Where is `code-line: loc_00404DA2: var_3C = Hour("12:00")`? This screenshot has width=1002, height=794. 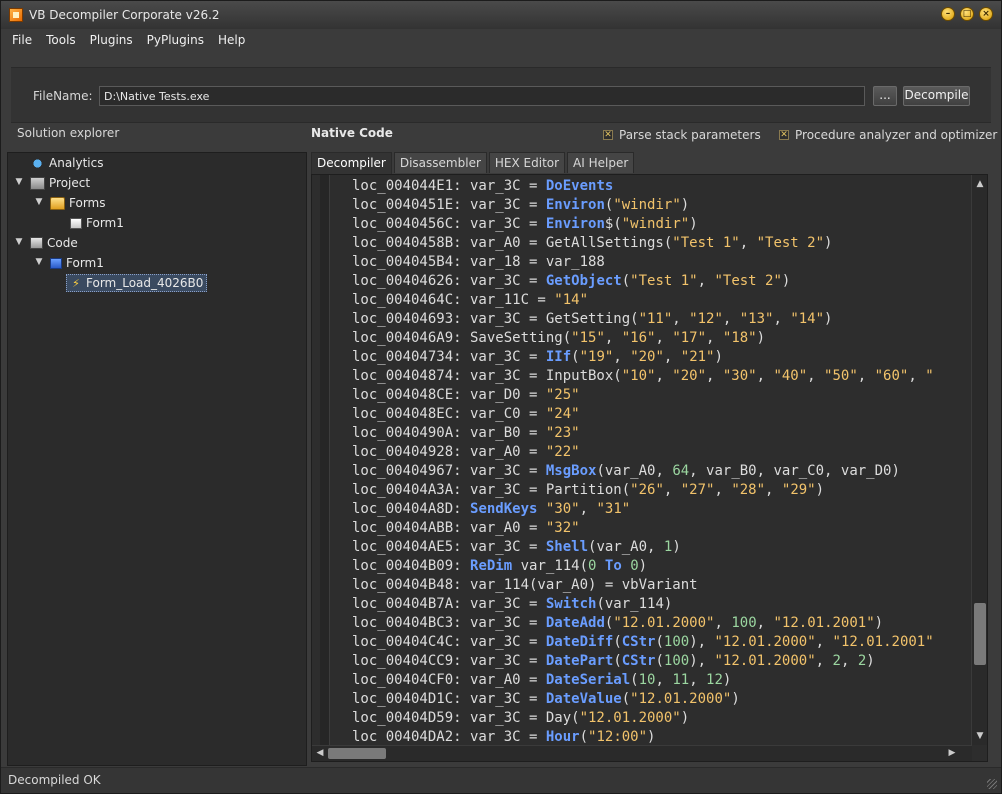 code-line: loc_00404DA2: var_3C = Hour("12:00") is located at coordinates (661, 735).